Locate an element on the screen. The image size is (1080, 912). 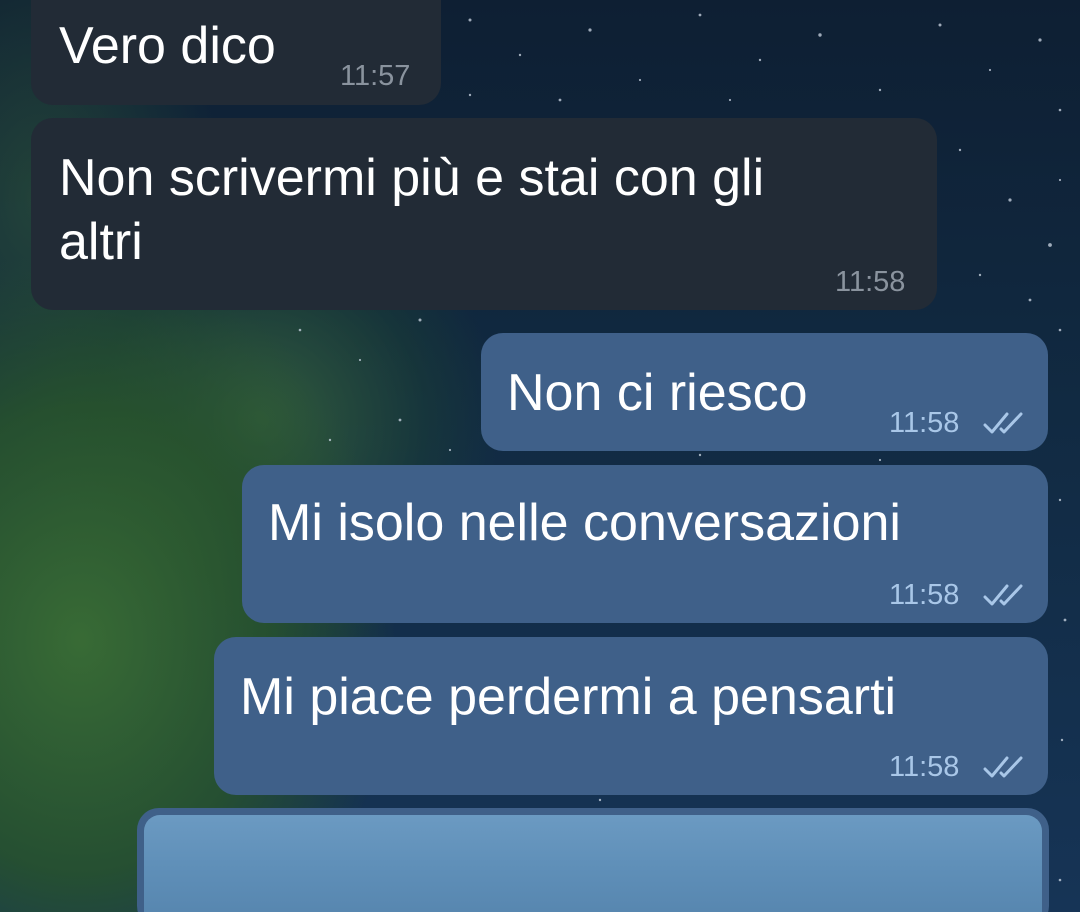
message-text: Mi piace perdermi a pensarti is located at coordinates (568, 697).